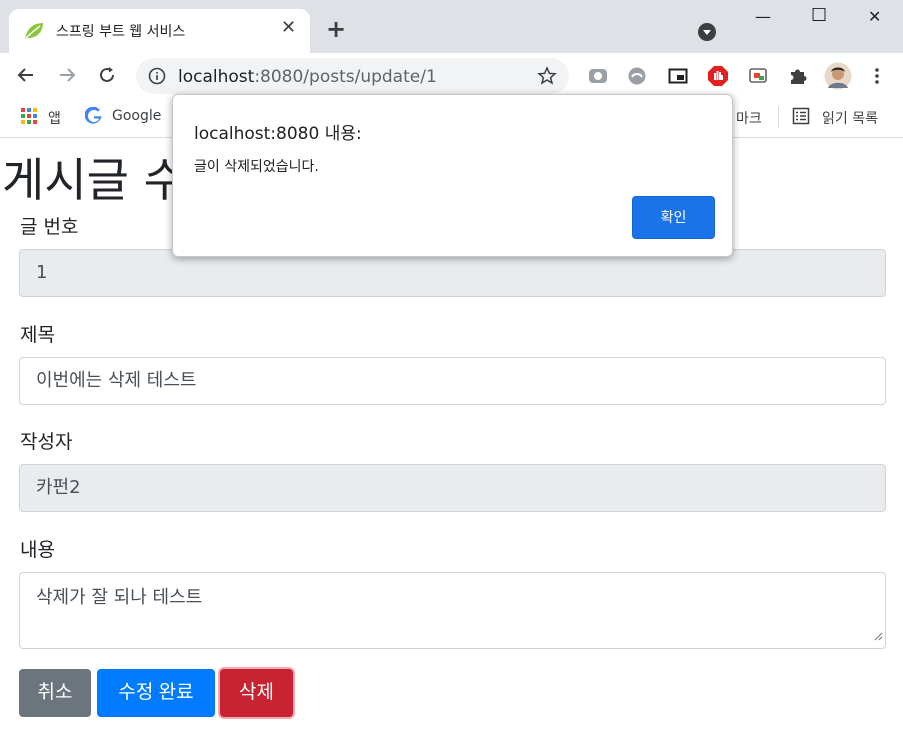  Describe the element at coordinates (707, 34) in the screenshot. I see `profile-dropdown-icon` at that location.